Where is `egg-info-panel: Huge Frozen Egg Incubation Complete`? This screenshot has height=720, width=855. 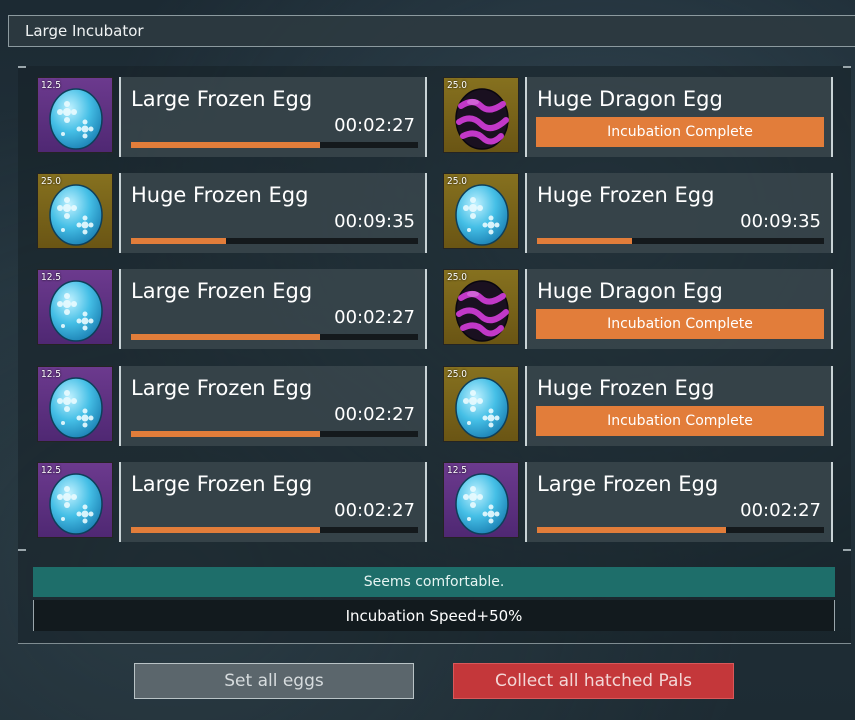 egg-info-panel: Huge Frozen Egg Incubation Complete is located at coordinates (679, 406).